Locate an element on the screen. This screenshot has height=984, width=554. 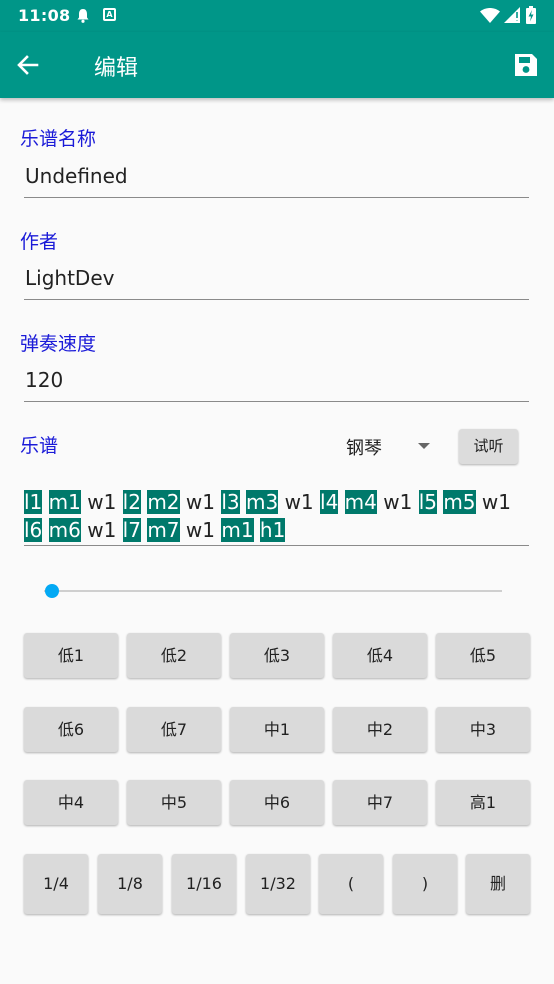
note-key: 低2 is located at coordinates (174, 655).